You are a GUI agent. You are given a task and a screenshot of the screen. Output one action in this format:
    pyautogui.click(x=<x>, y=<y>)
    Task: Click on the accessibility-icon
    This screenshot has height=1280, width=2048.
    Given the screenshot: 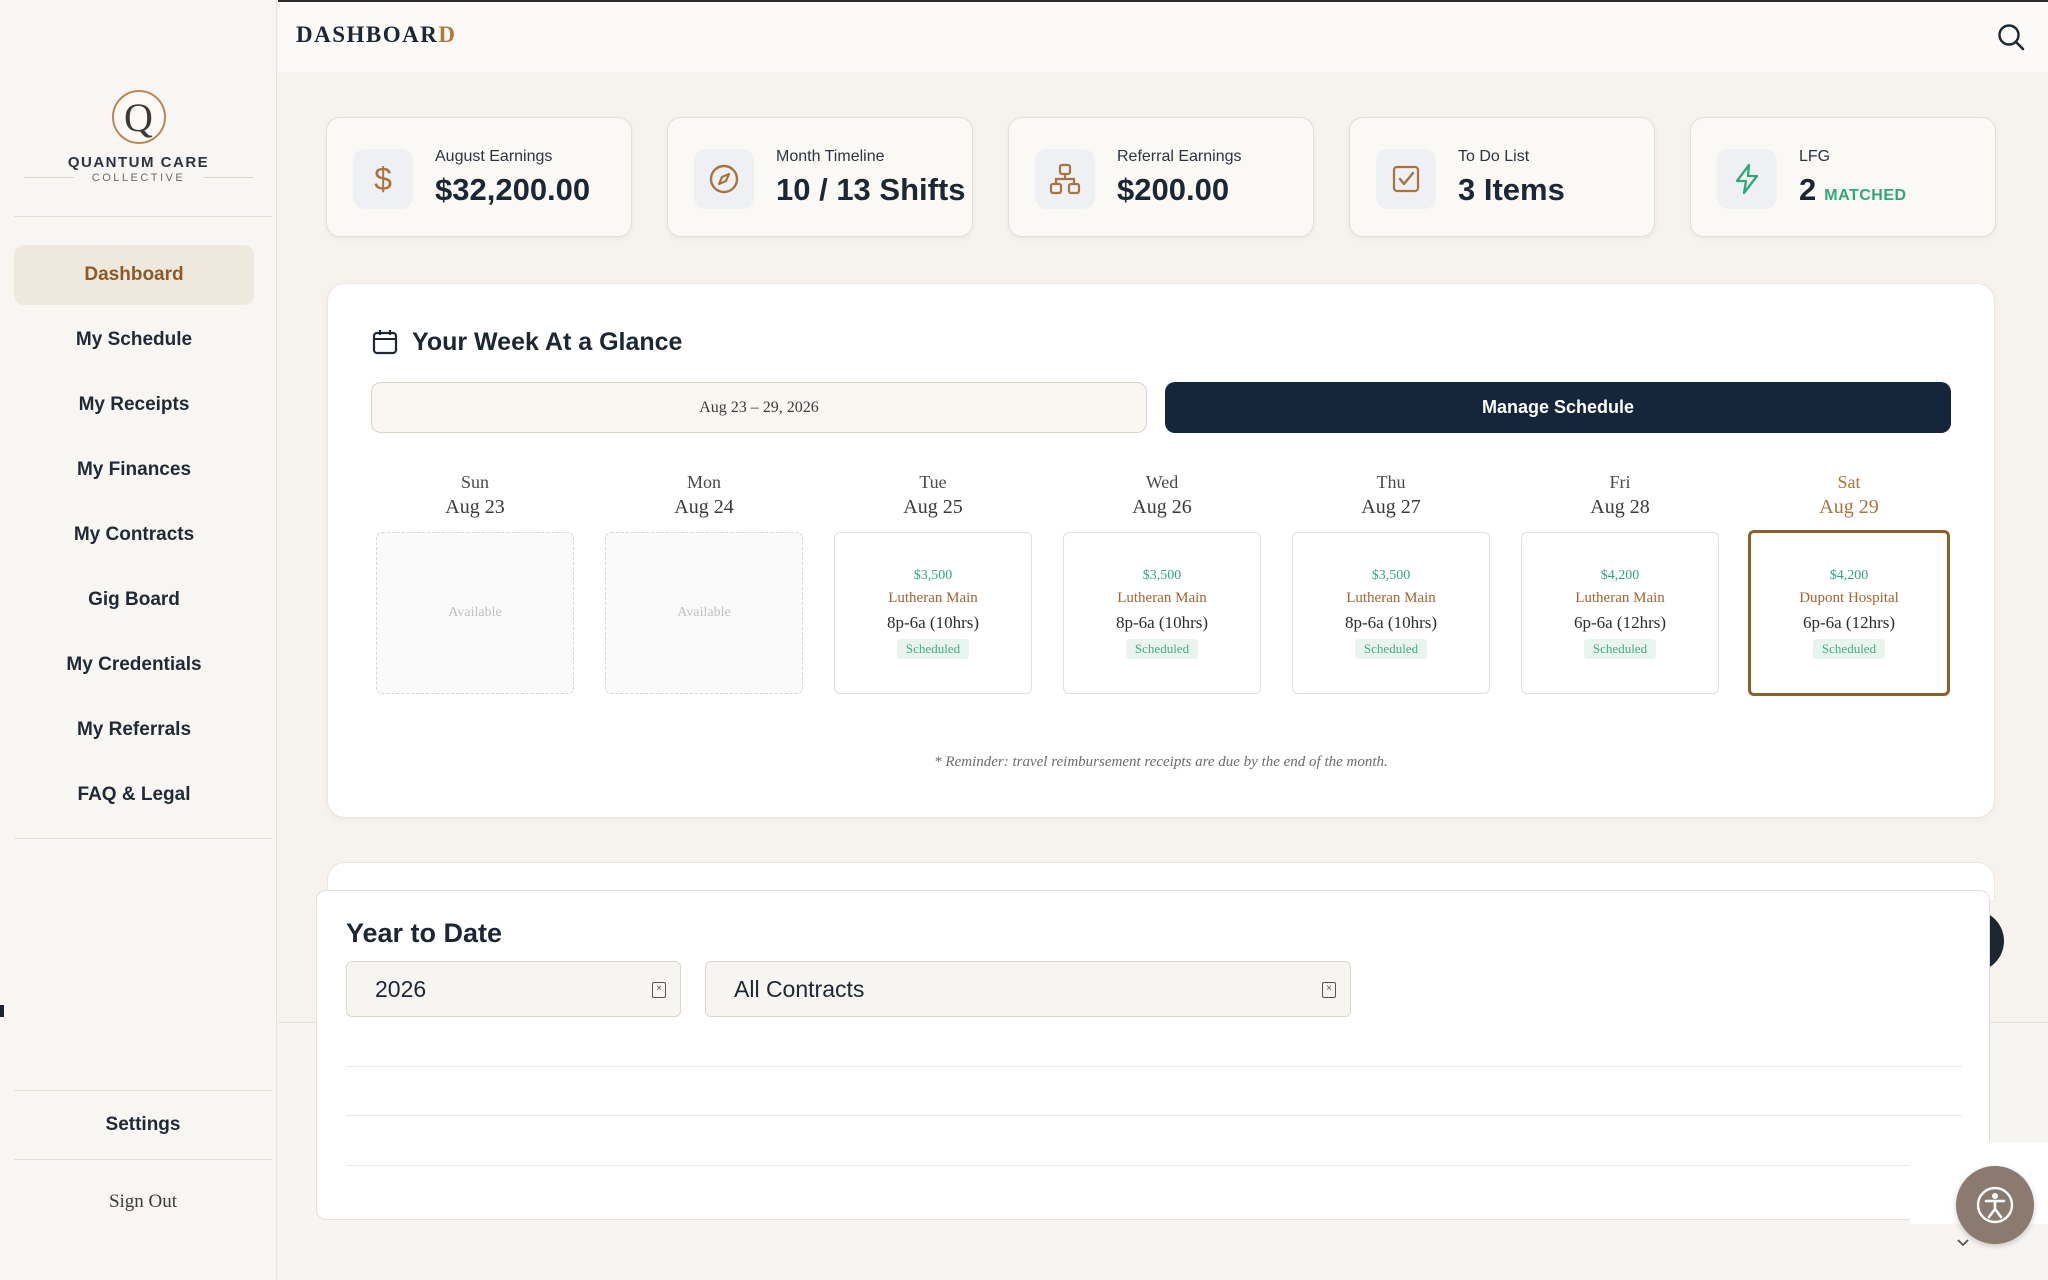 What is the action you would take?
    pyautogui.click(x=1995, y=1205)
    